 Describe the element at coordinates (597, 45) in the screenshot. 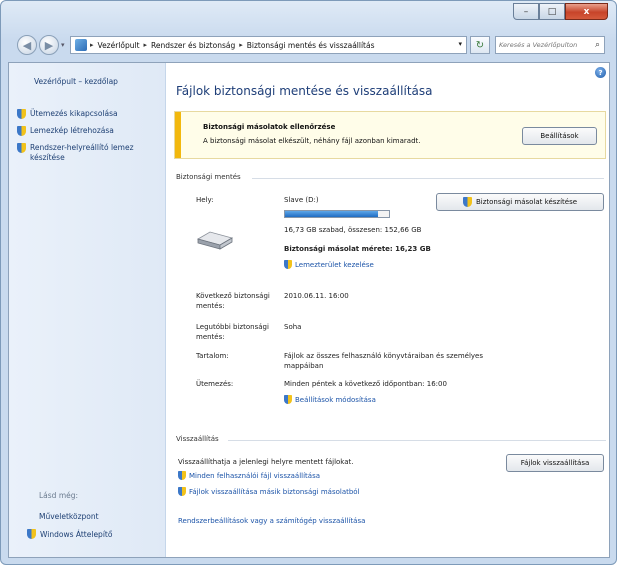

I see `search-icon: ⌕` at that location.